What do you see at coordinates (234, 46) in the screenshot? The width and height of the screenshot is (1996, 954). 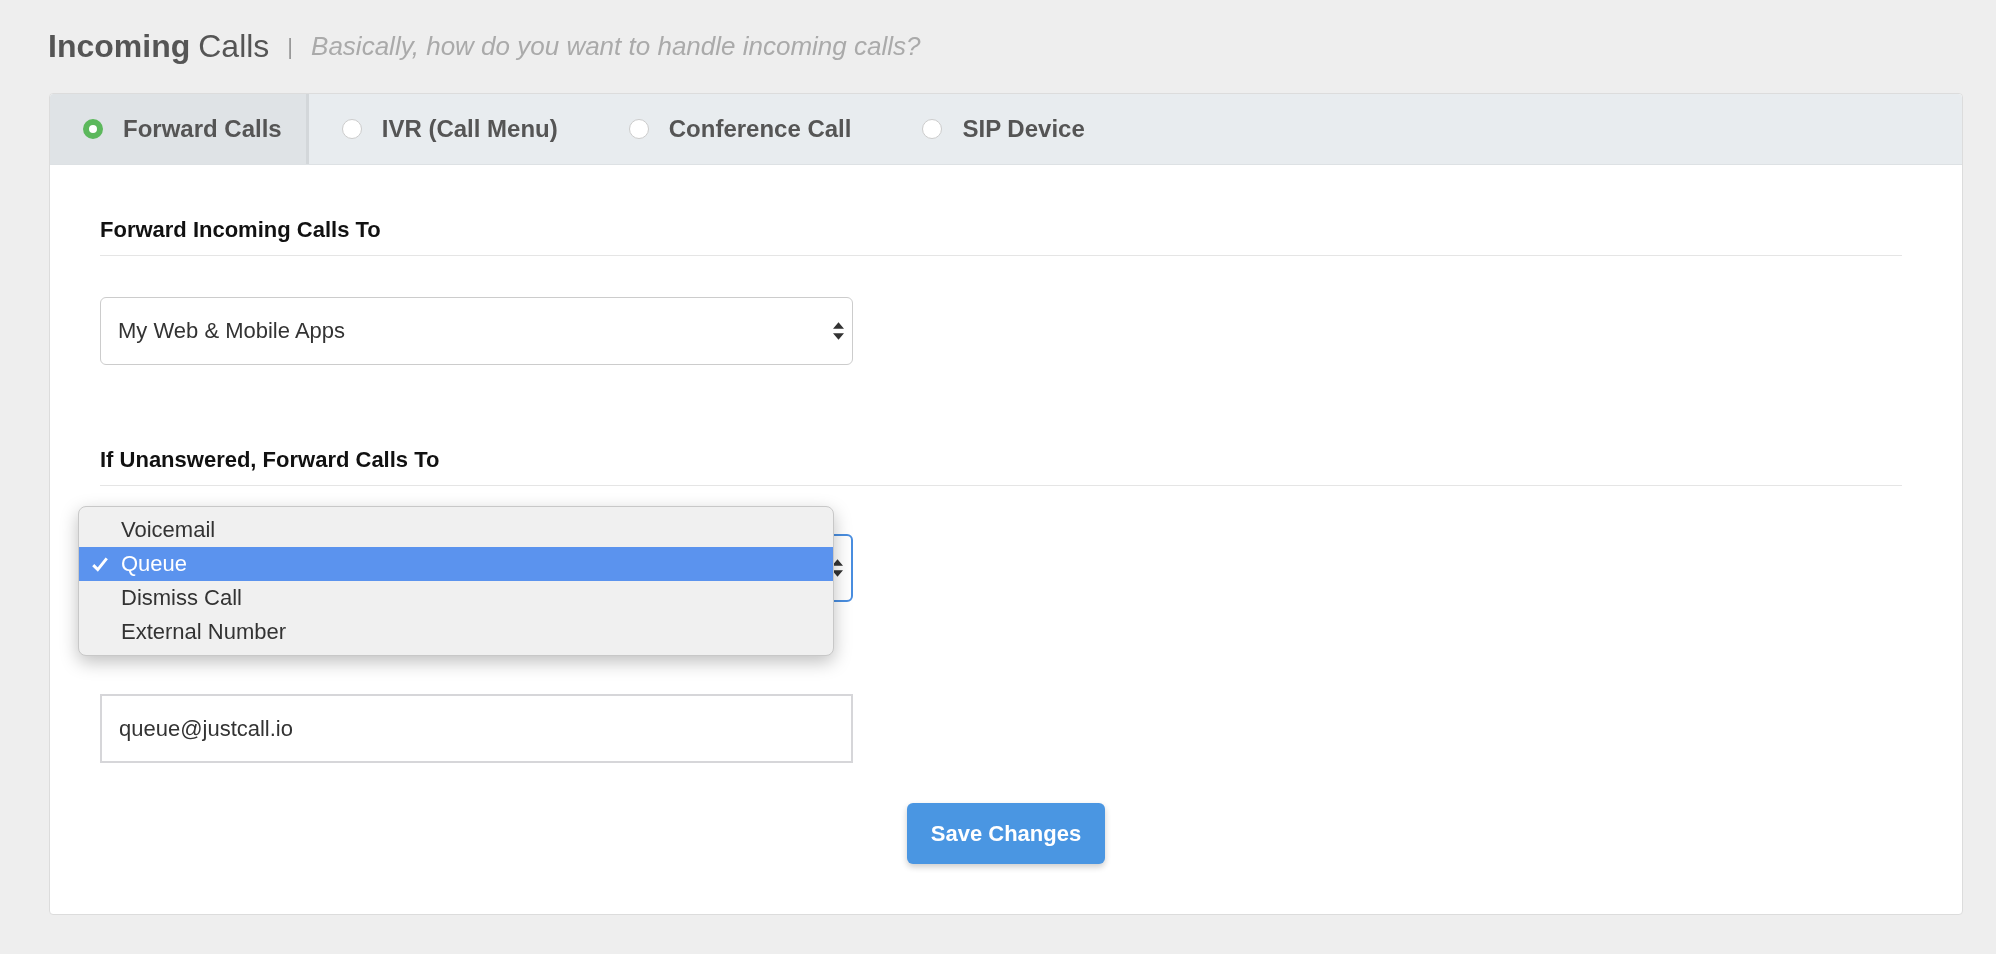 I see `page-title: Calls` at bounding box center [234, 46].